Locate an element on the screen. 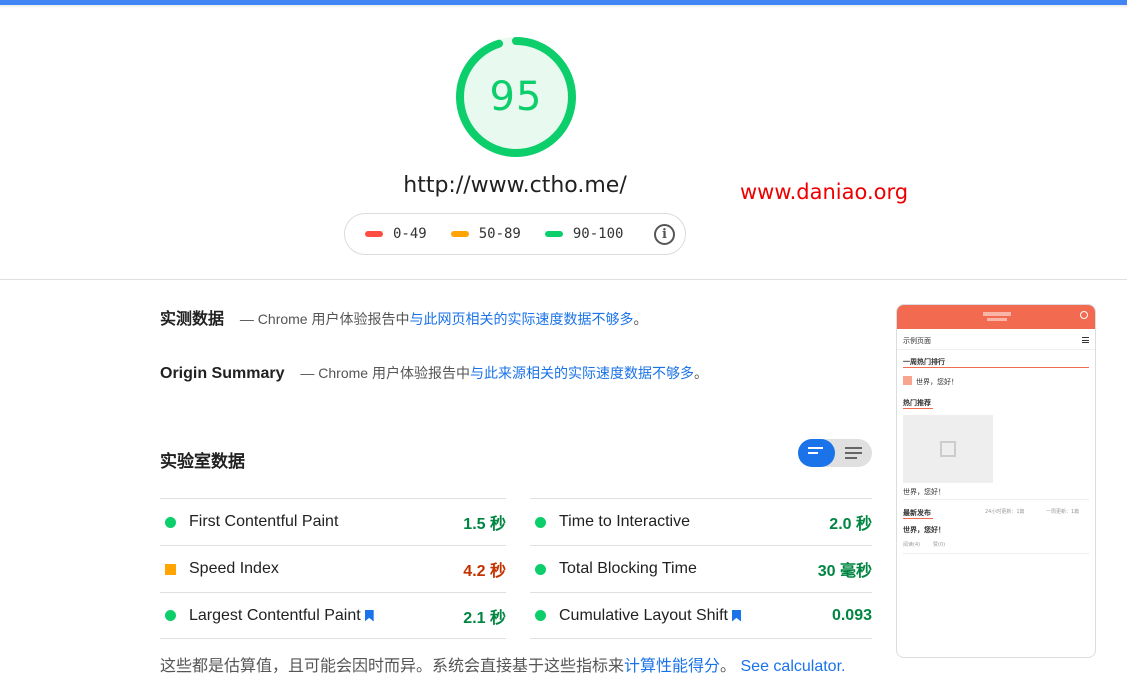  metric-label: Largest Contentful Paint is located at coordinates (326, 616).